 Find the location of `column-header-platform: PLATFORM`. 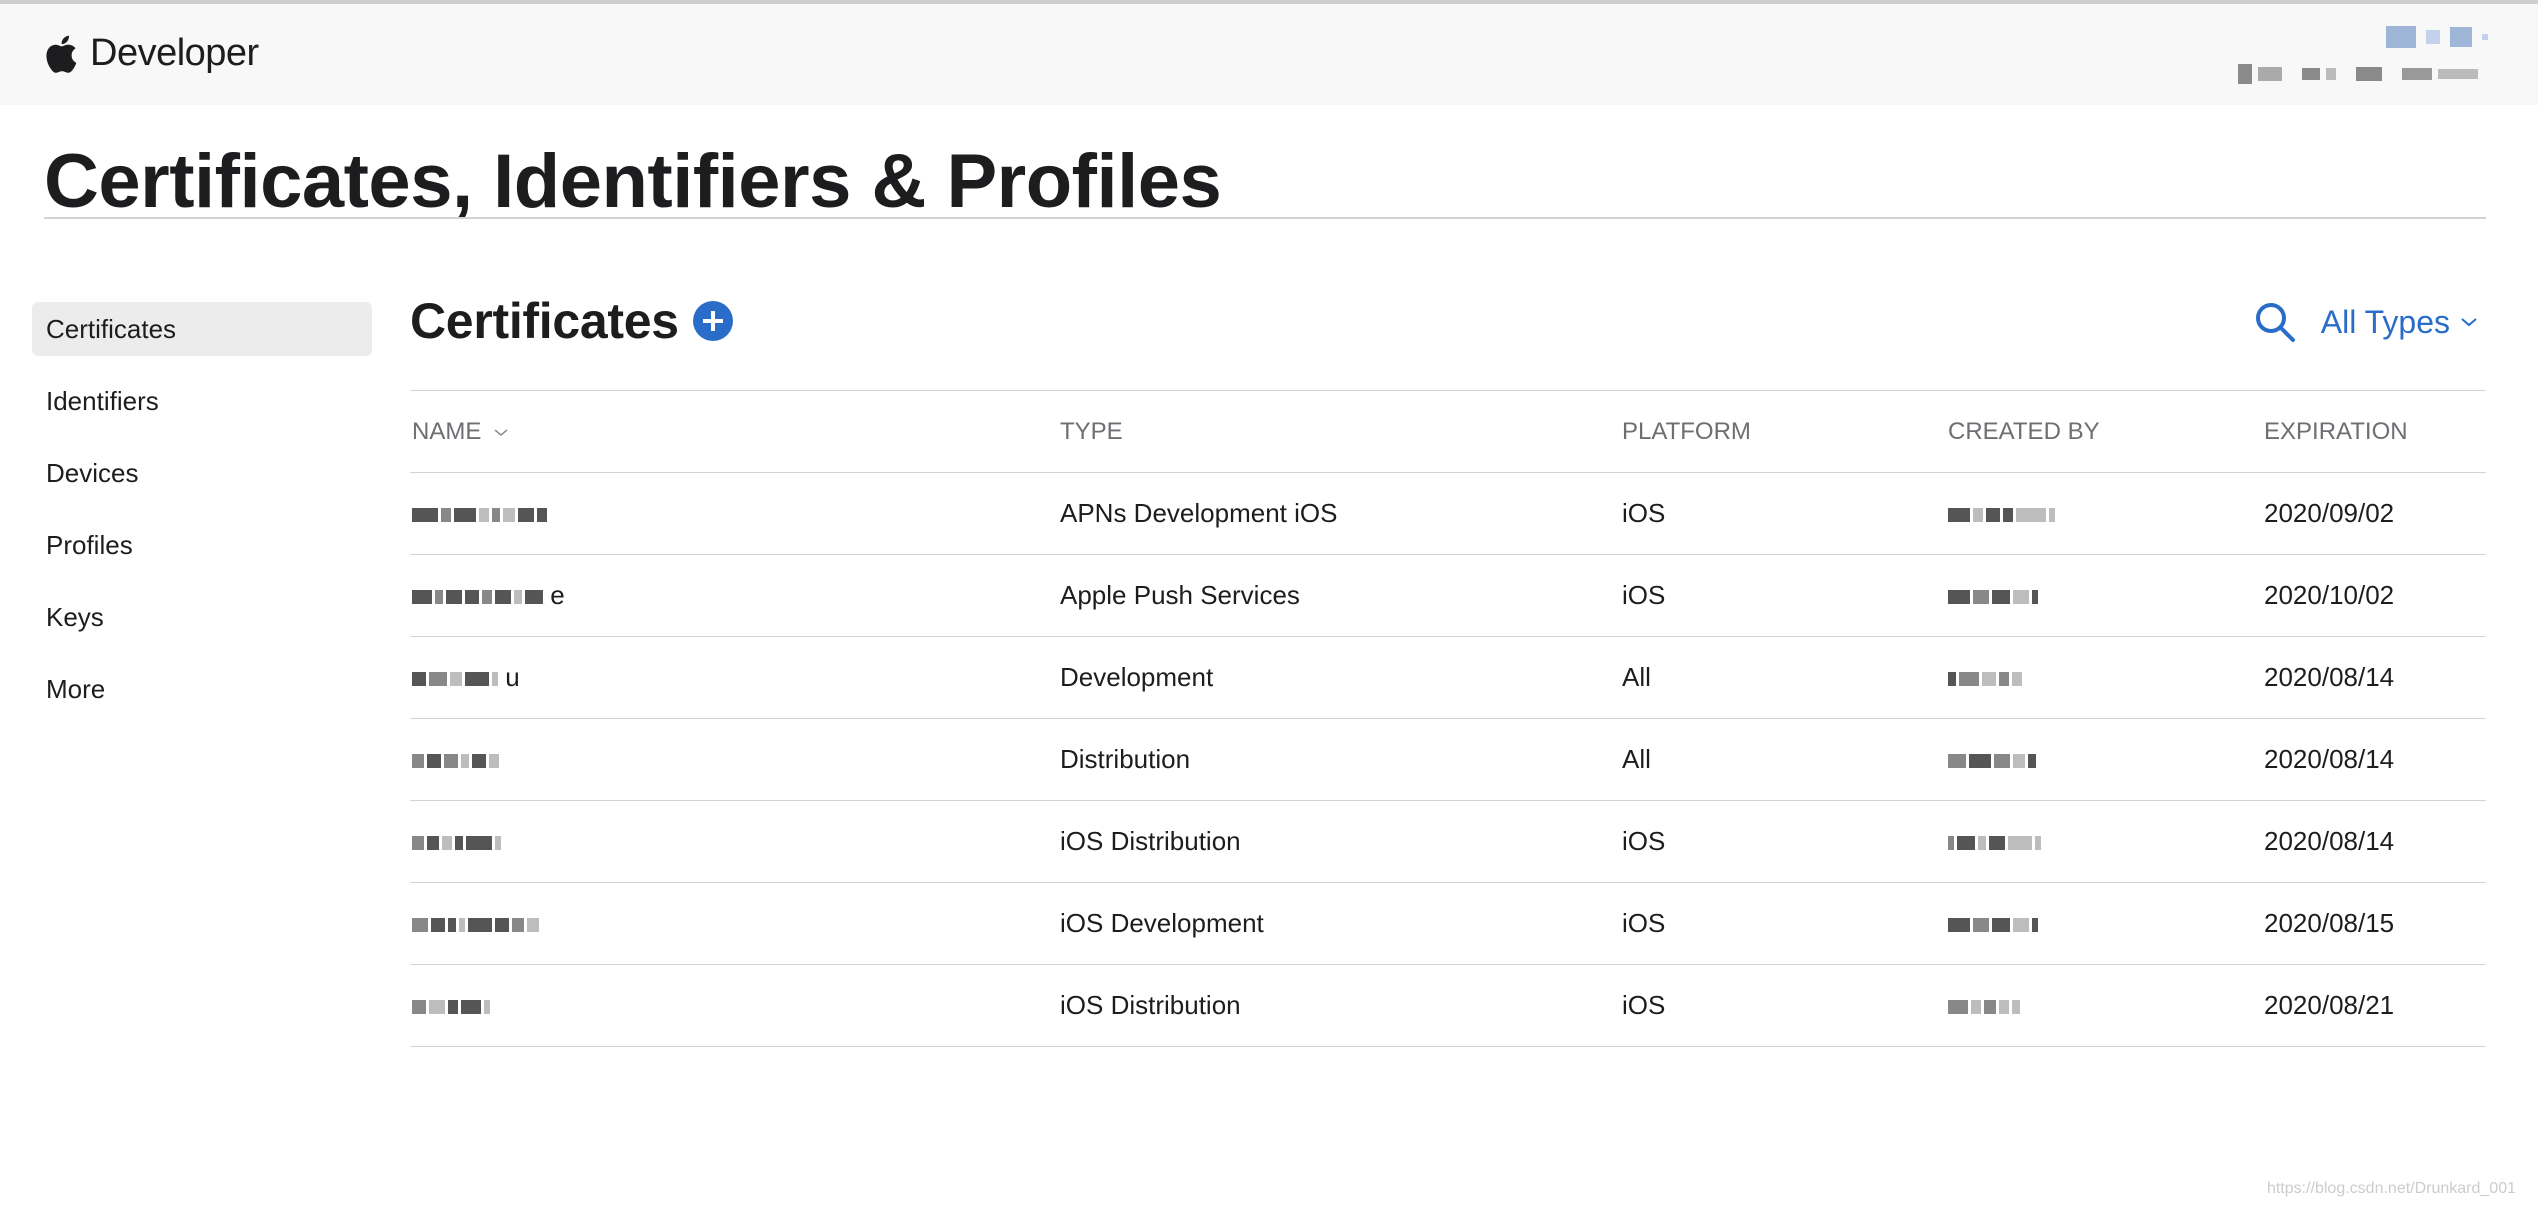

column-header-platform: PLATFORM is located at coordinates (1686, 431).